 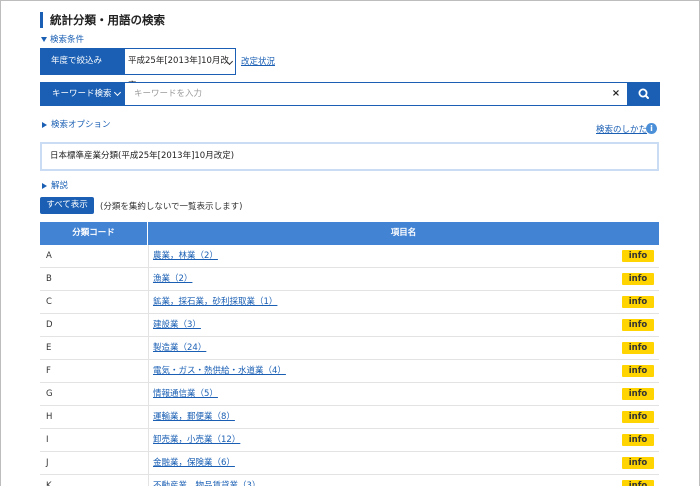 I want to click on header-item-name: 項目名, so click(x=403, y=233).